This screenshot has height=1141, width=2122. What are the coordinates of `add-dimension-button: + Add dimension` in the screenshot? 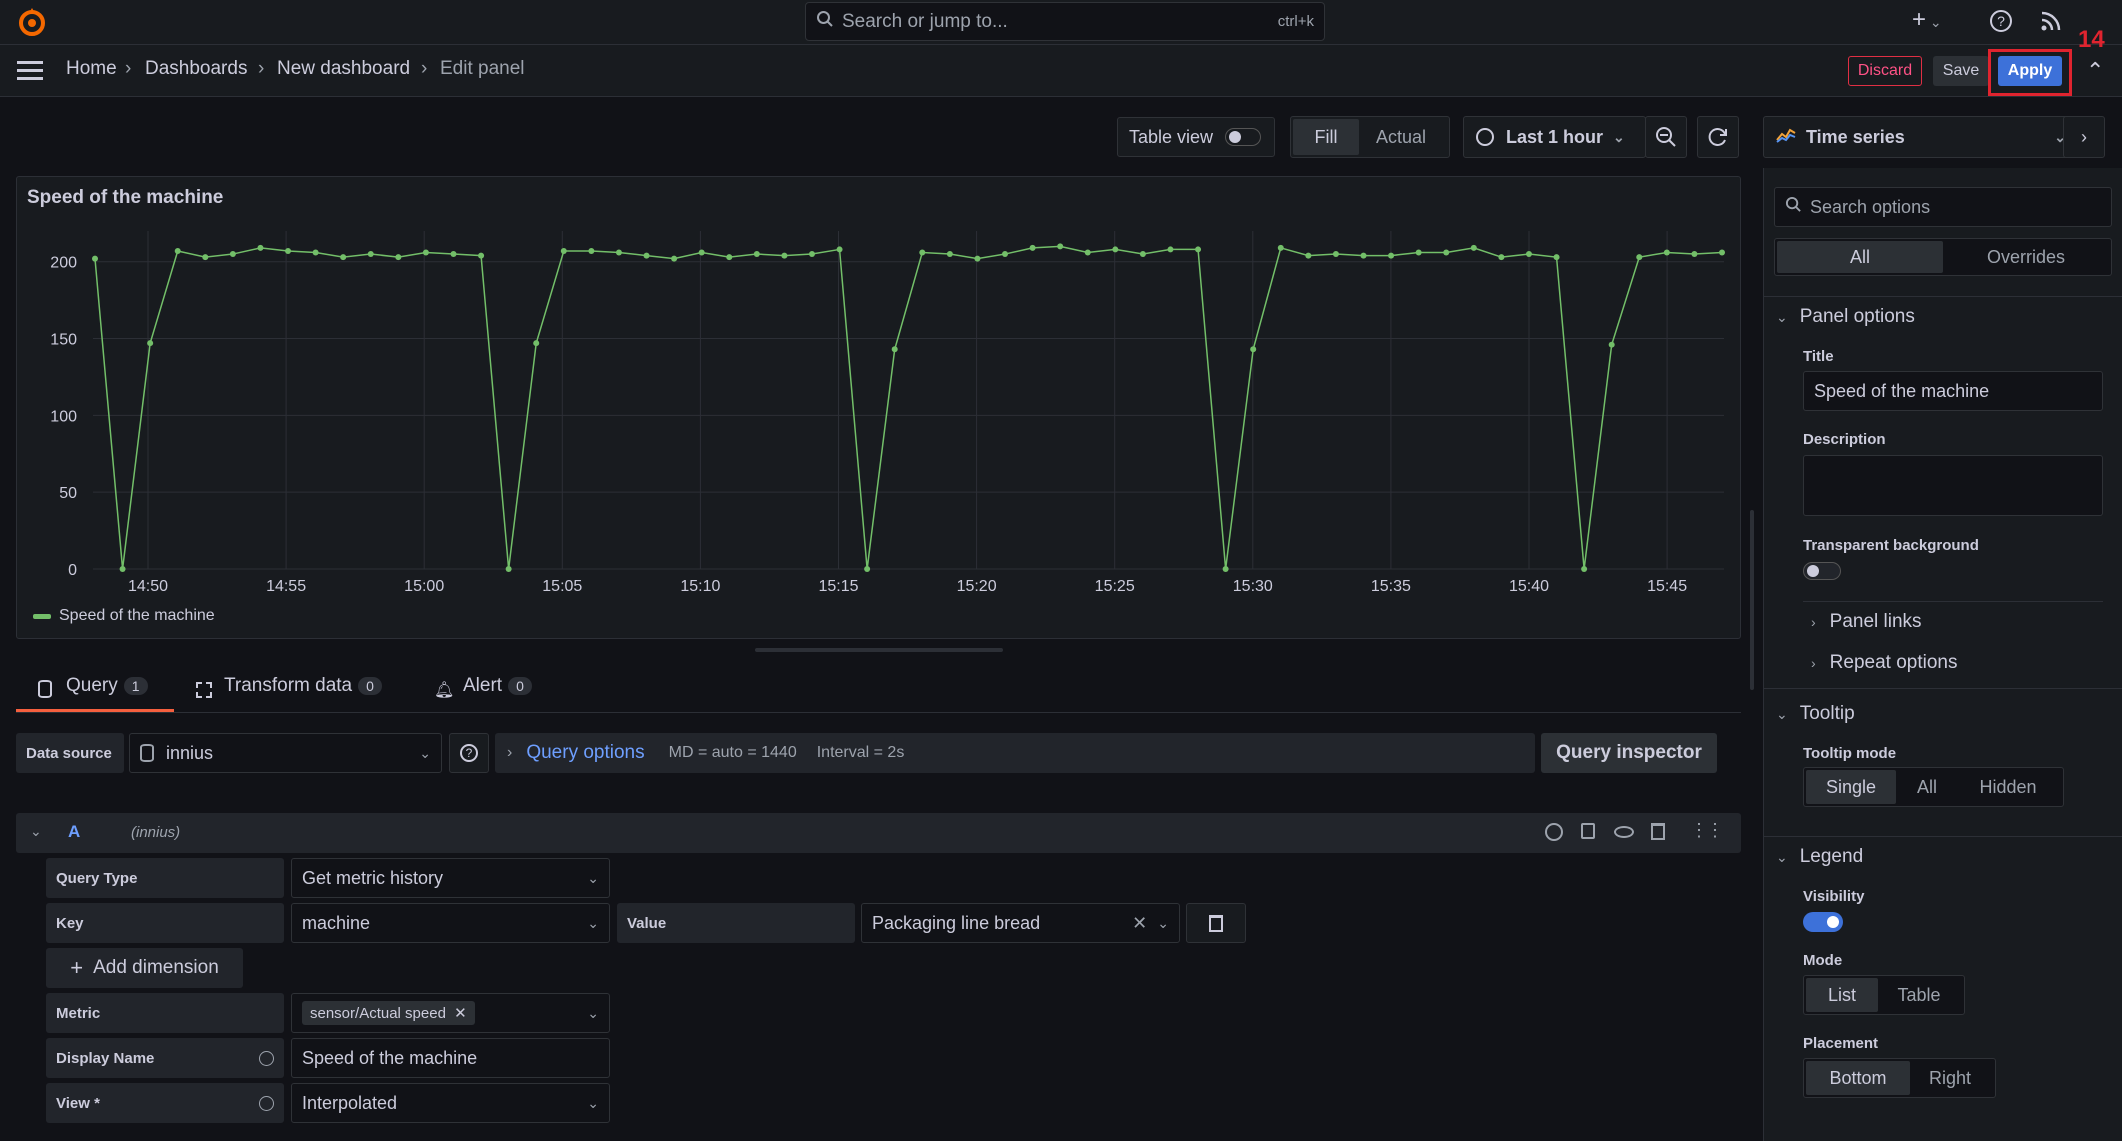 It's located at (144, 968).